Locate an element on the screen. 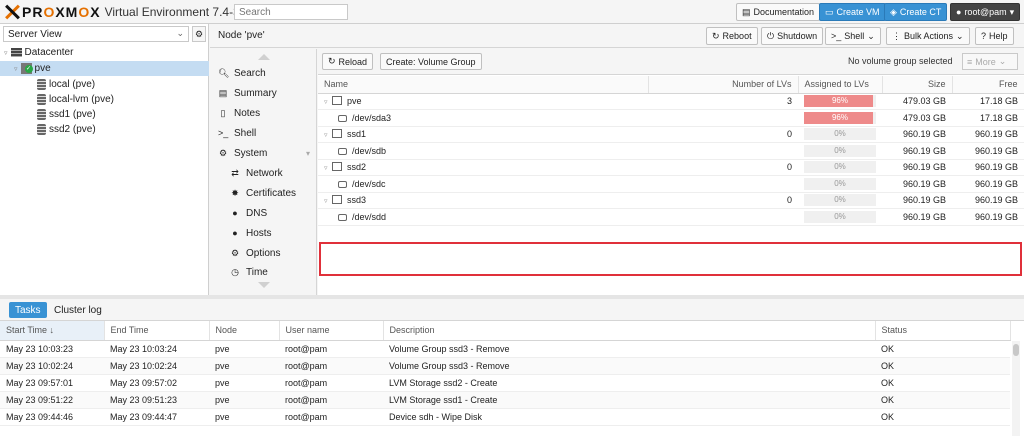  col-end-time: End Time is located at coordinates (157, 331).